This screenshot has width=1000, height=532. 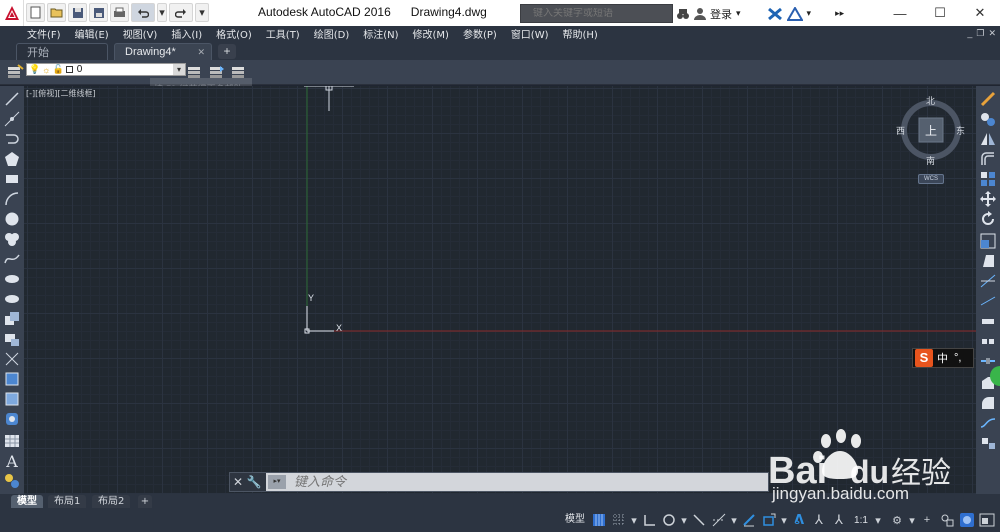 I want to click on revision-cloud-icon, so click(x=12, y=239).